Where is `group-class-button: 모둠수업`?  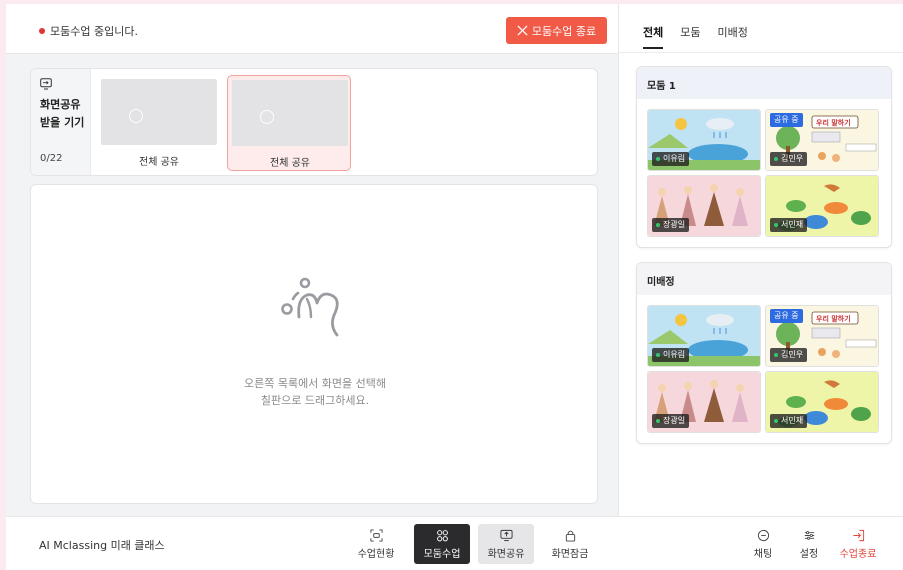
group-class-button: 모둠수업 is located at coordinates (442, 544).